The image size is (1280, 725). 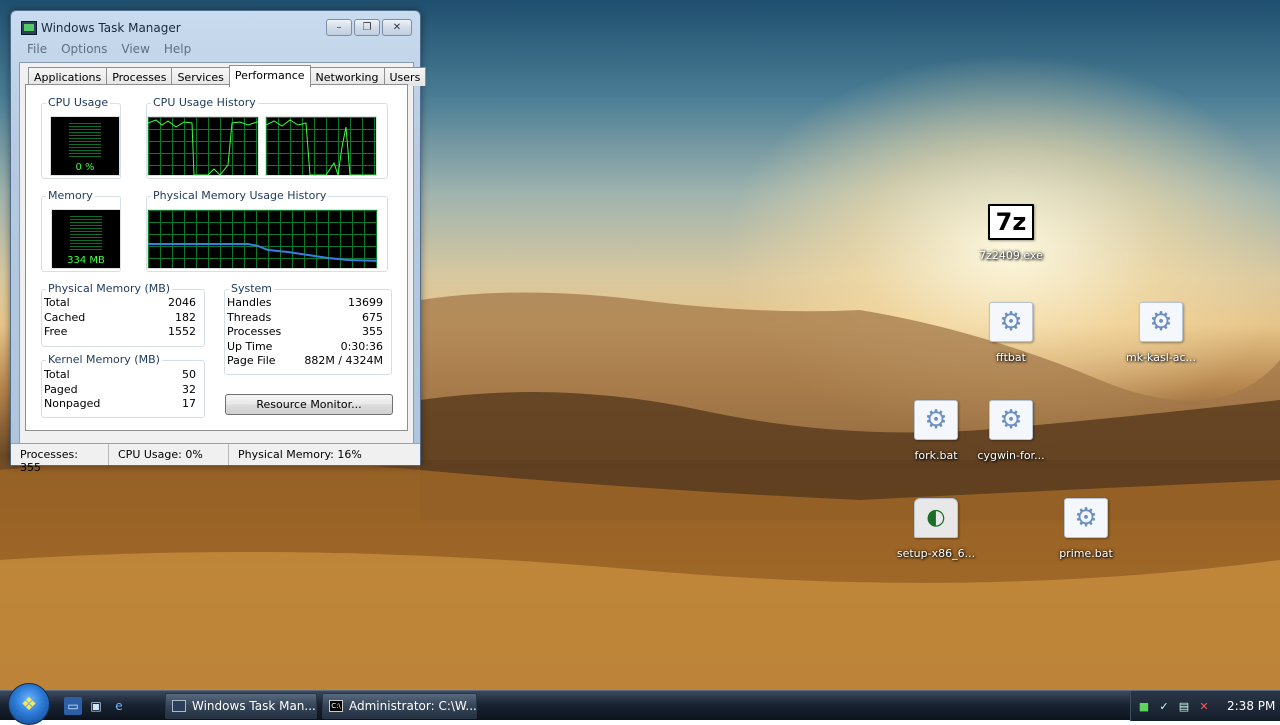 What do you see at coordinates (336, 706) in the screenshot?
I see `cmd-icon: C:\` at bounding box center [336, 706].